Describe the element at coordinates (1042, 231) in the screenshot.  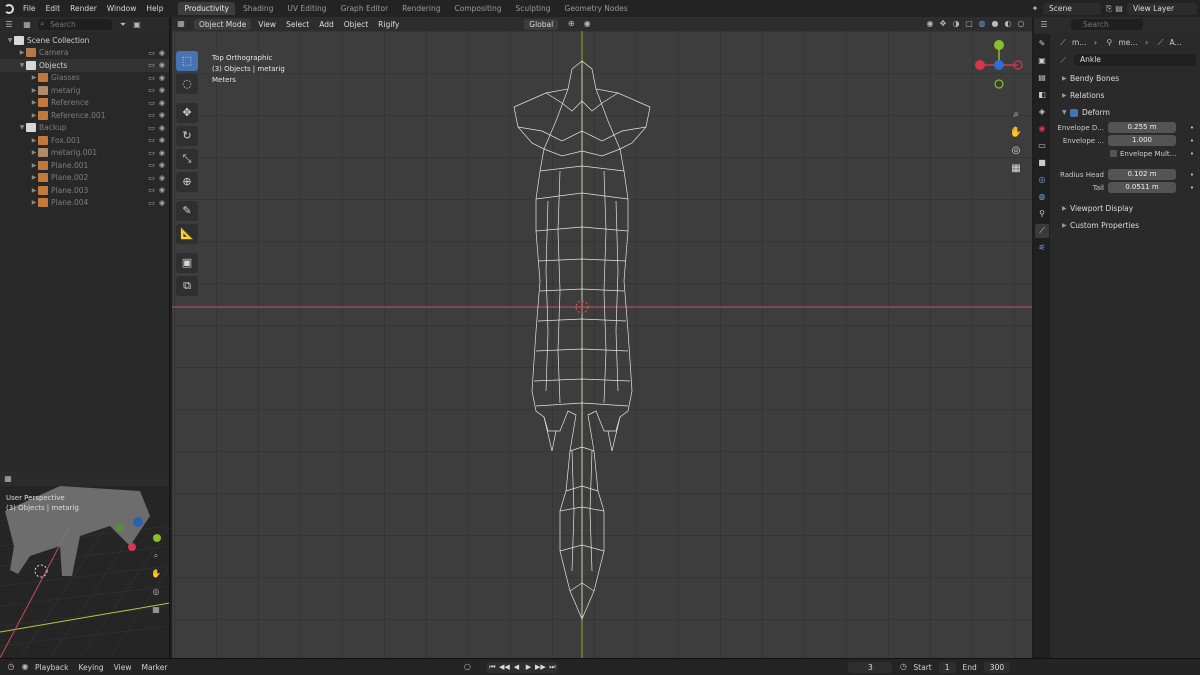
I see `bone-tab-icon: ⟋` at that location.